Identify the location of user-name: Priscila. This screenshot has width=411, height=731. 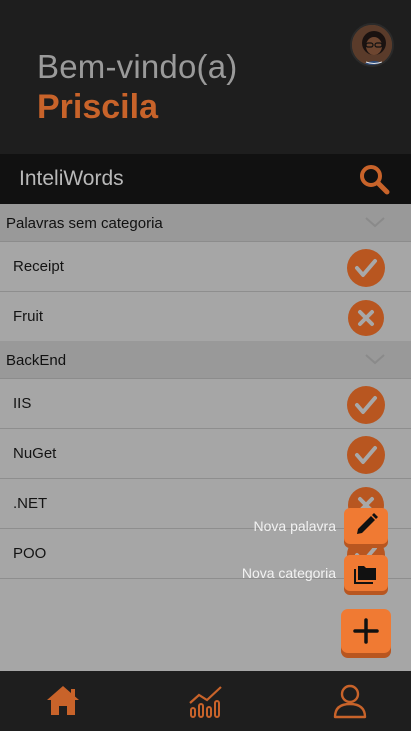
(97, 107).